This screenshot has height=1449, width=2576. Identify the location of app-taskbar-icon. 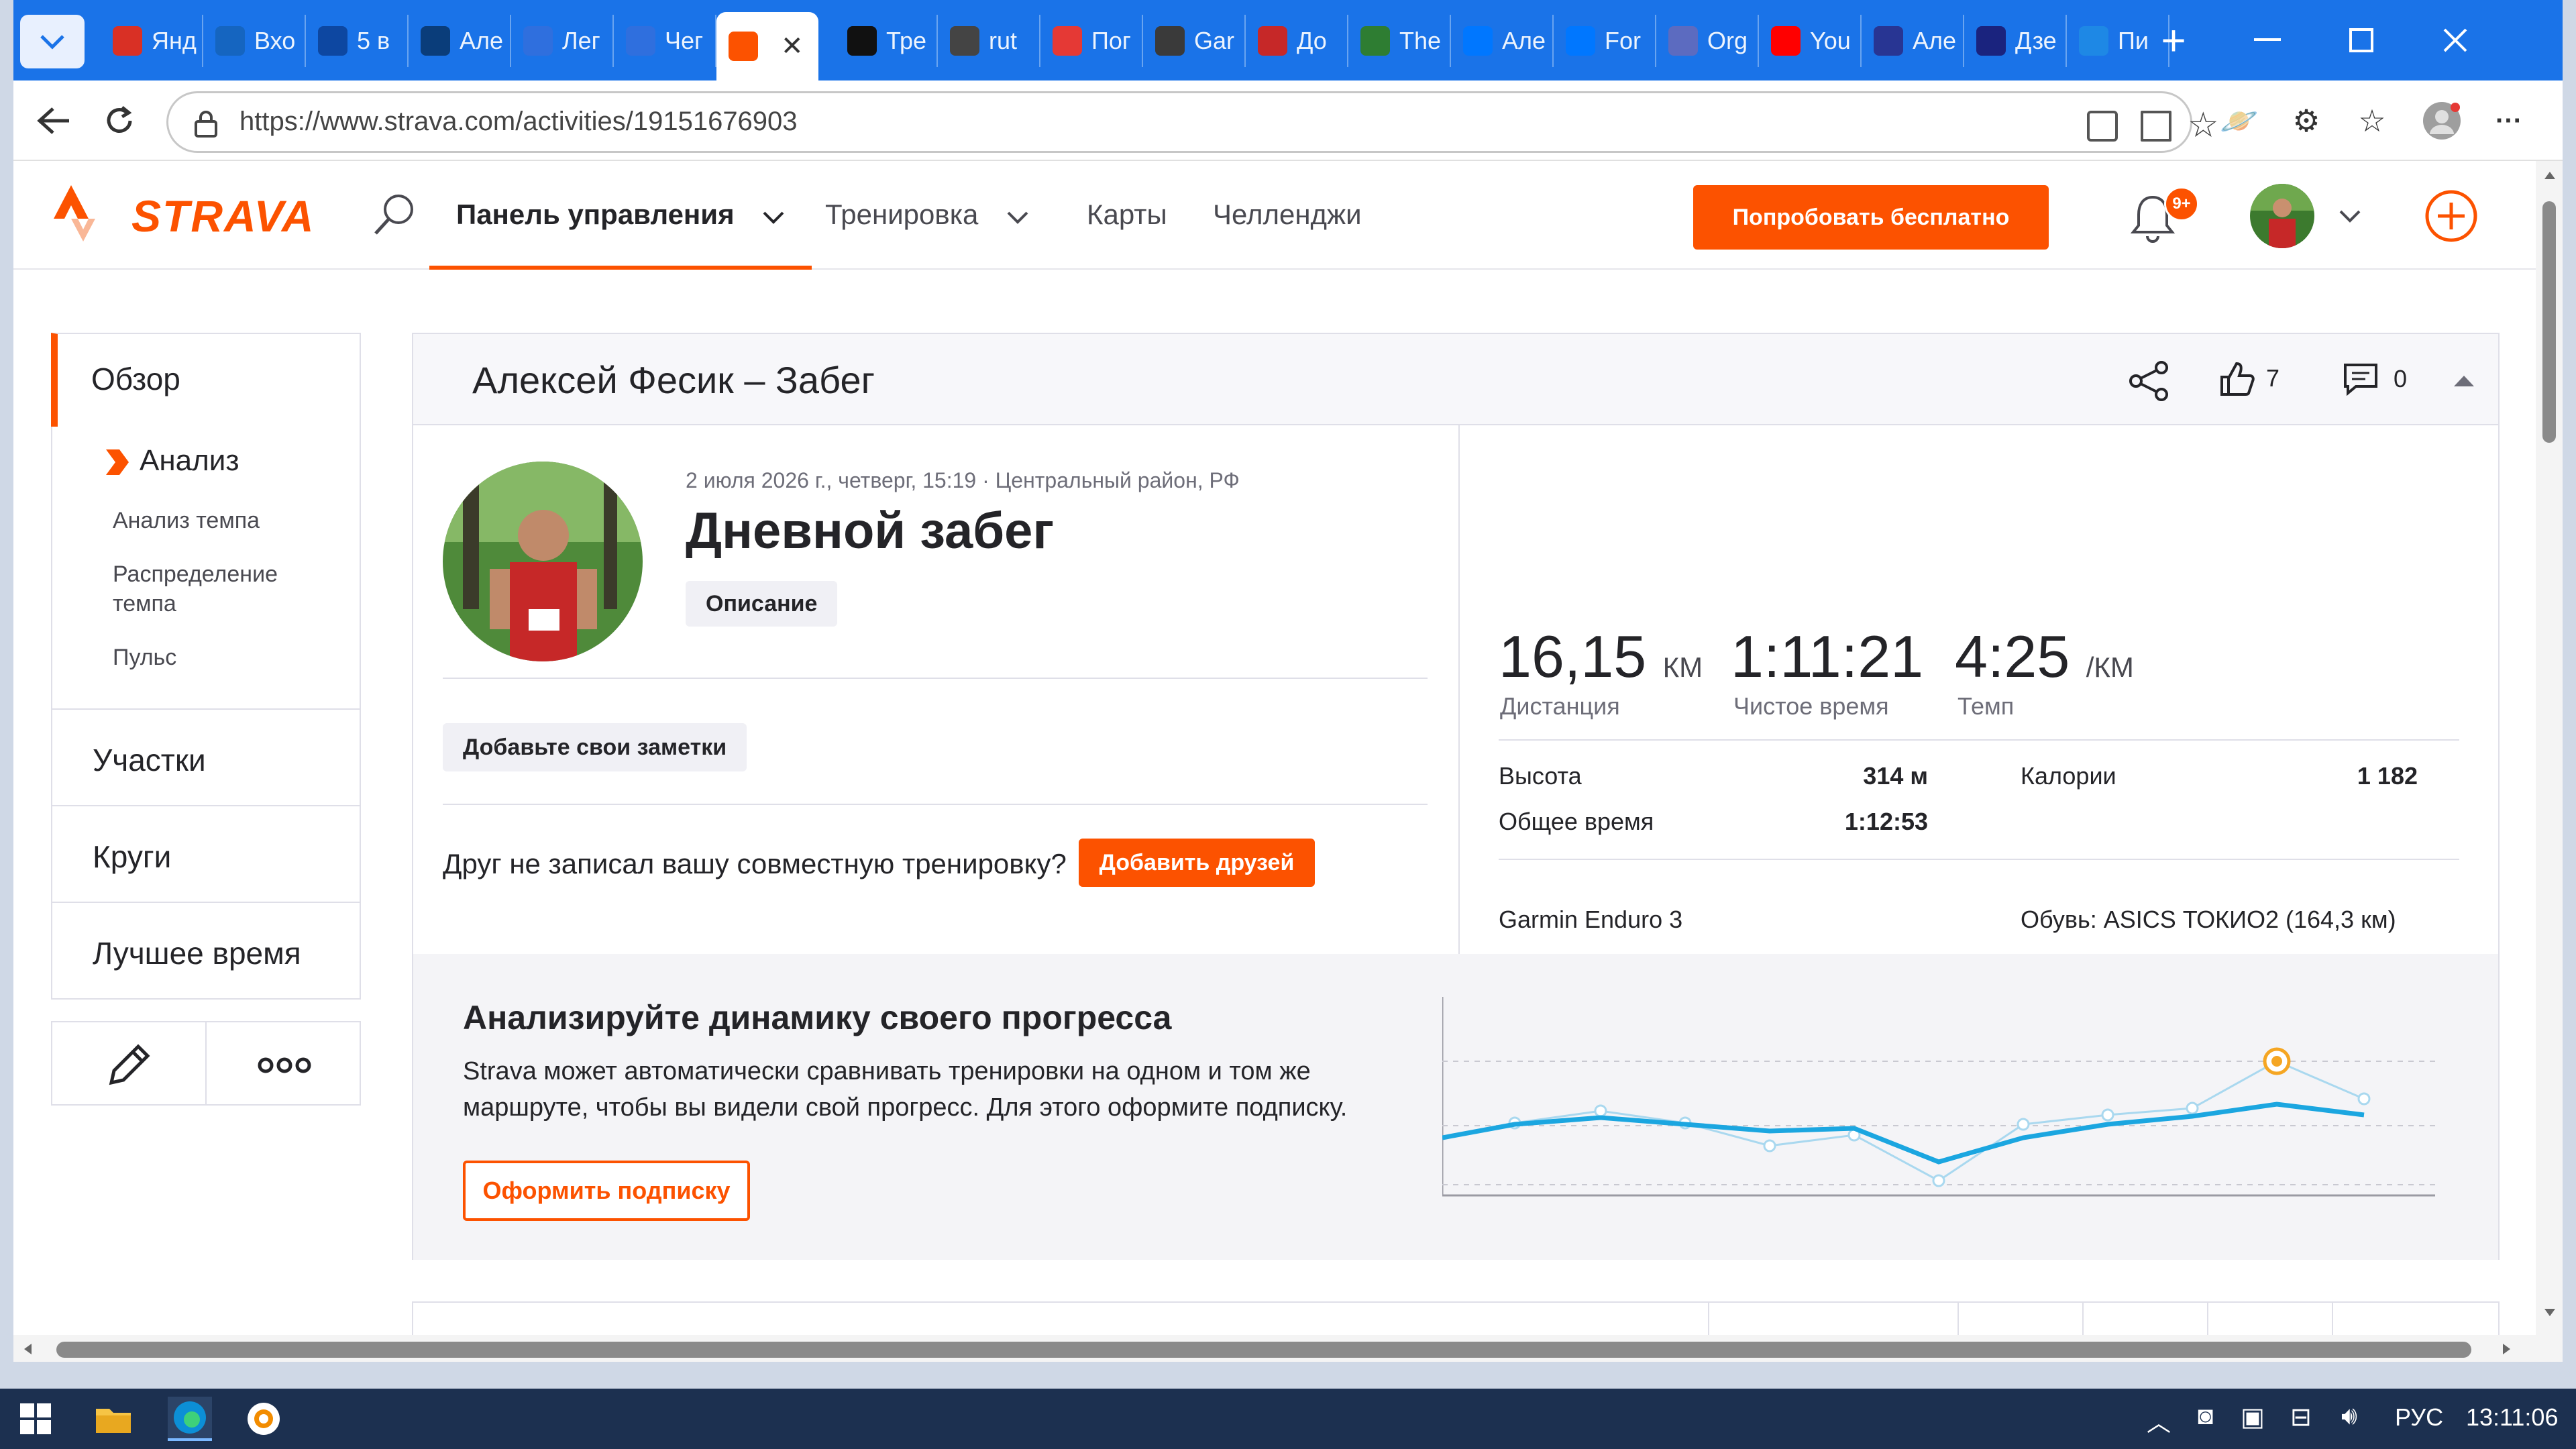
(263, 1419).